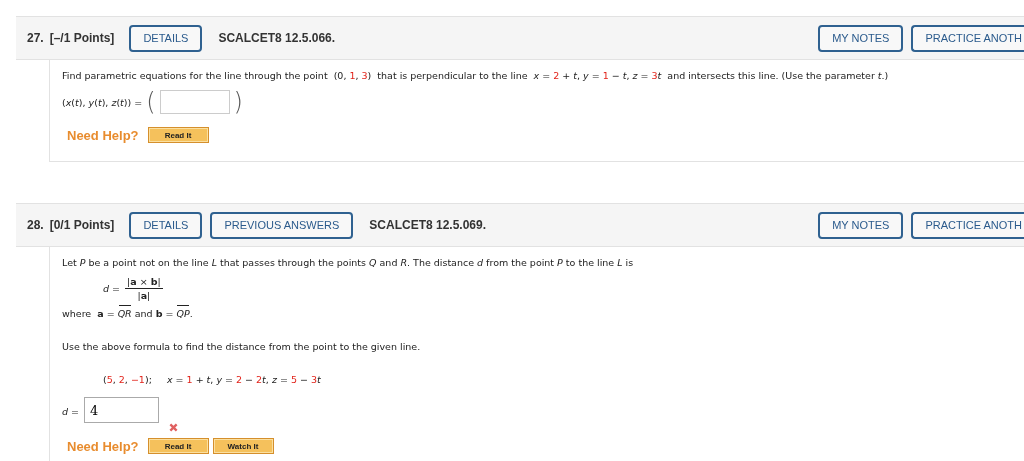 This screenshot has width=1024, height=461. Describe the element at coordinates (82, 225) in the screenshot. I see `points-label: [0/1 Points]` at that location.